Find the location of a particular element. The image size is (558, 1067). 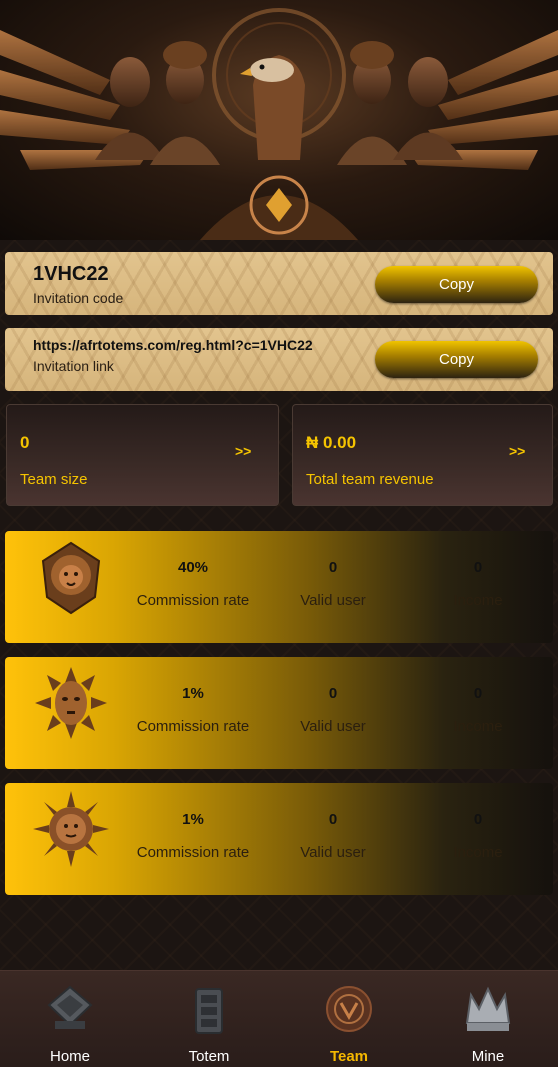

nav-label-home: Home is located at coordinates (69, 1056).